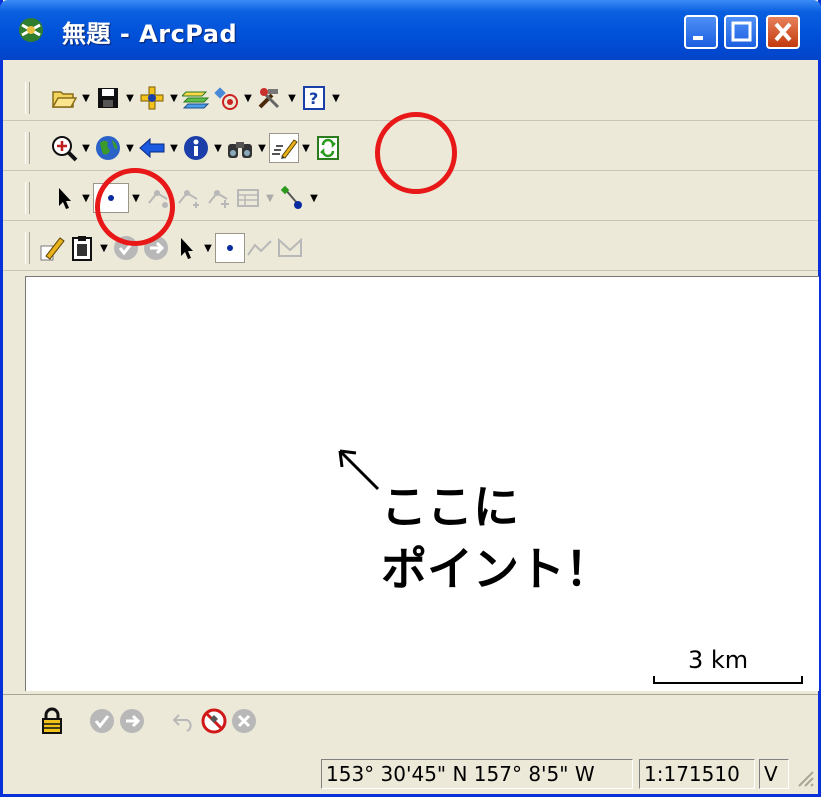  What do you see at coordinates (82, 248) in the screenshot?
I see `clipboard-icon` at bounding box center [82, 248].